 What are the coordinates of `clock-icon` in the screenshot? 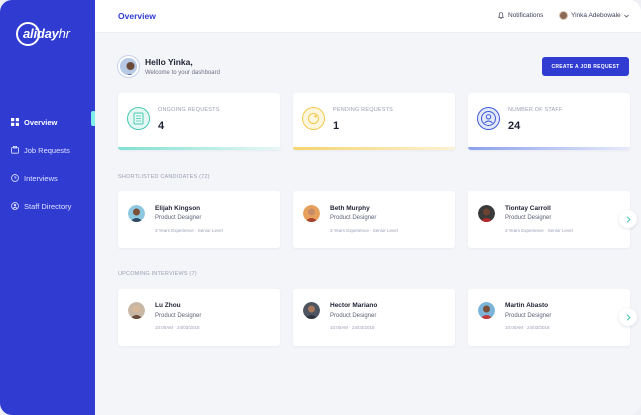 It's located at (15, 178).